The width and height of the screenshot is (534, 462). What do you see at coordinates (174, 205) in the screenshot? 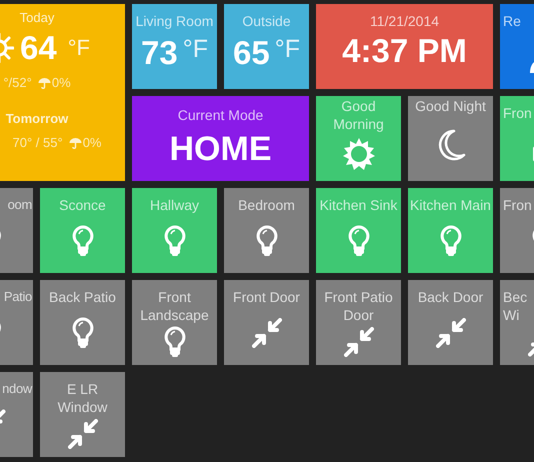
I see `tile-label: Hallway` at bounding box center [174, 205].